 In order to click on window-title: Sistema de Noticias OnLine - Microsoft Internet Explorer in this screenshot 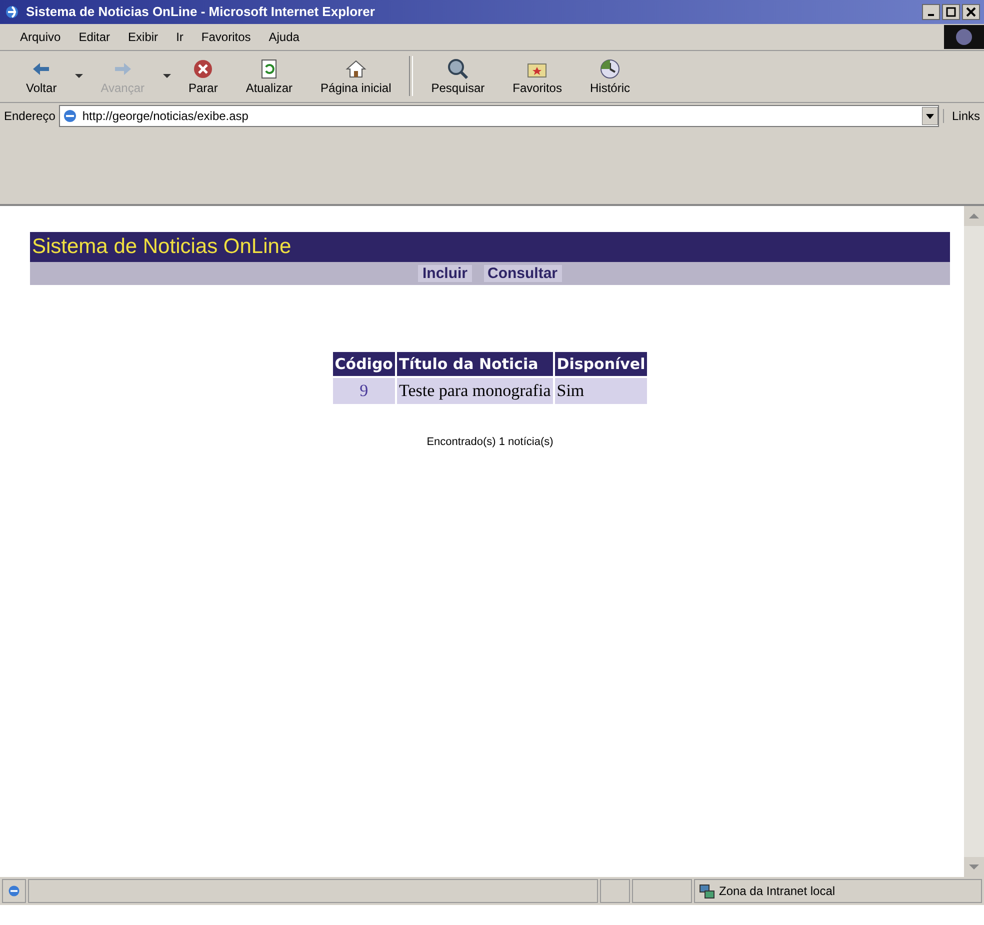, I will do `click(201, 12)`.